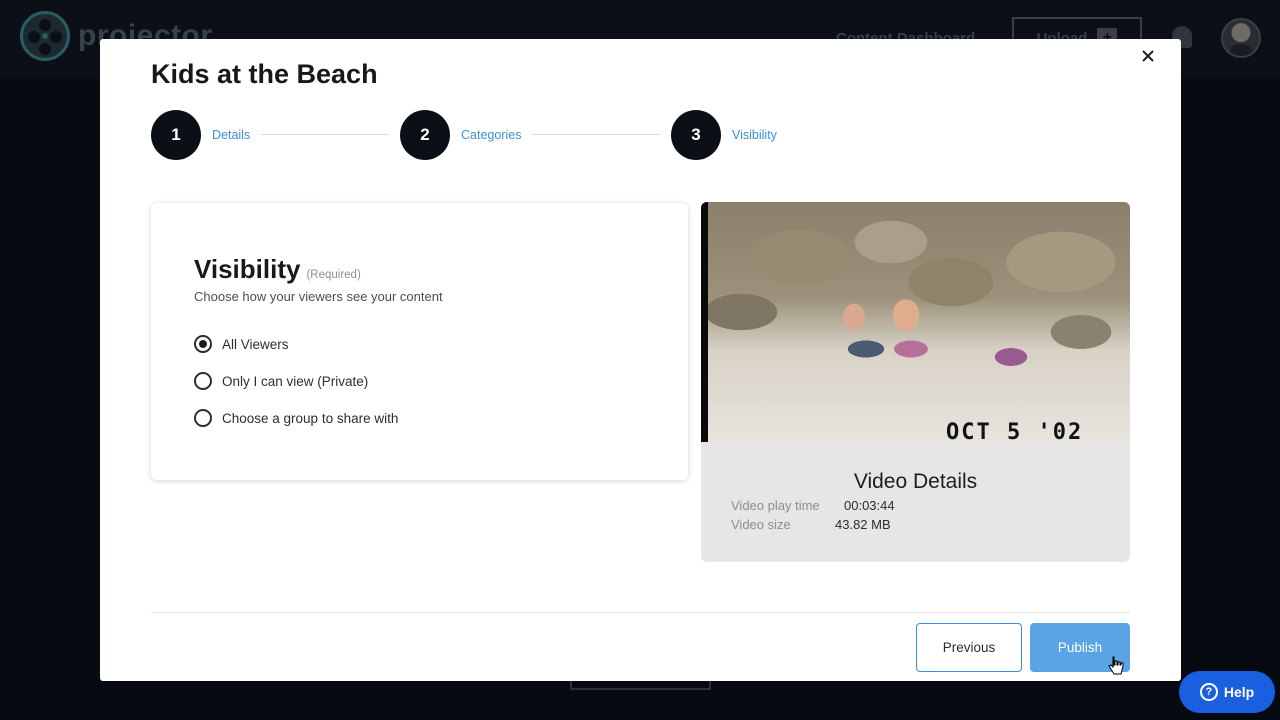 This screenshot has height=720, width=1280. What do you see at coordinates (425, 135) in the screenshot?
I see `step-number: 2` at bounding box center [425, 135].